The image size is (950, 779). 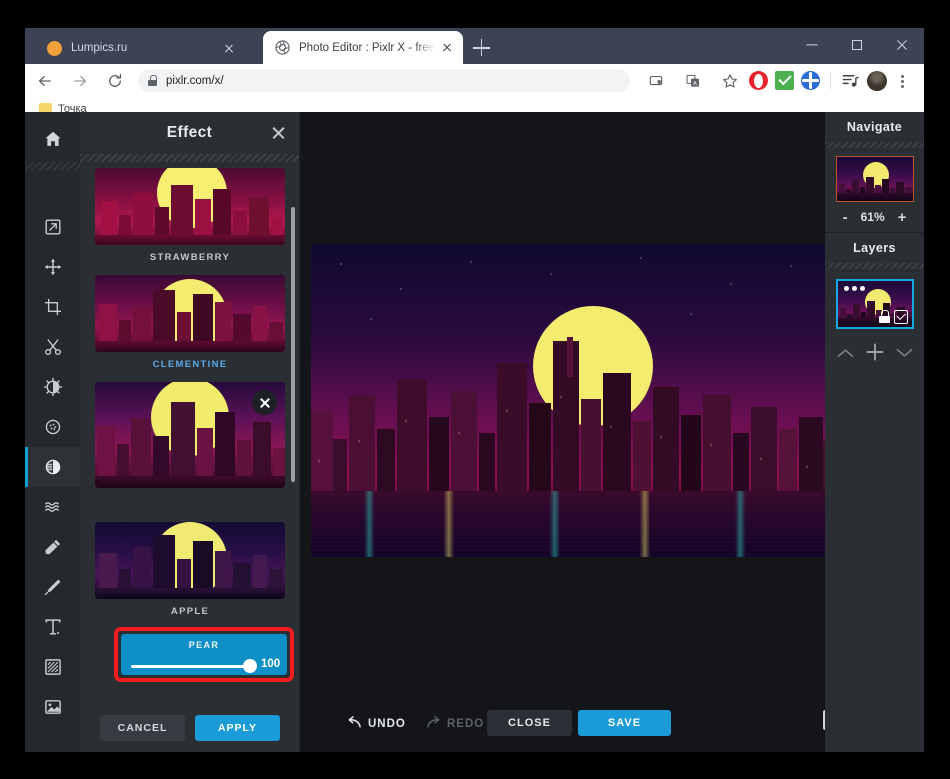 I want to click on window-maximize-button, so click(x=856, y=45).